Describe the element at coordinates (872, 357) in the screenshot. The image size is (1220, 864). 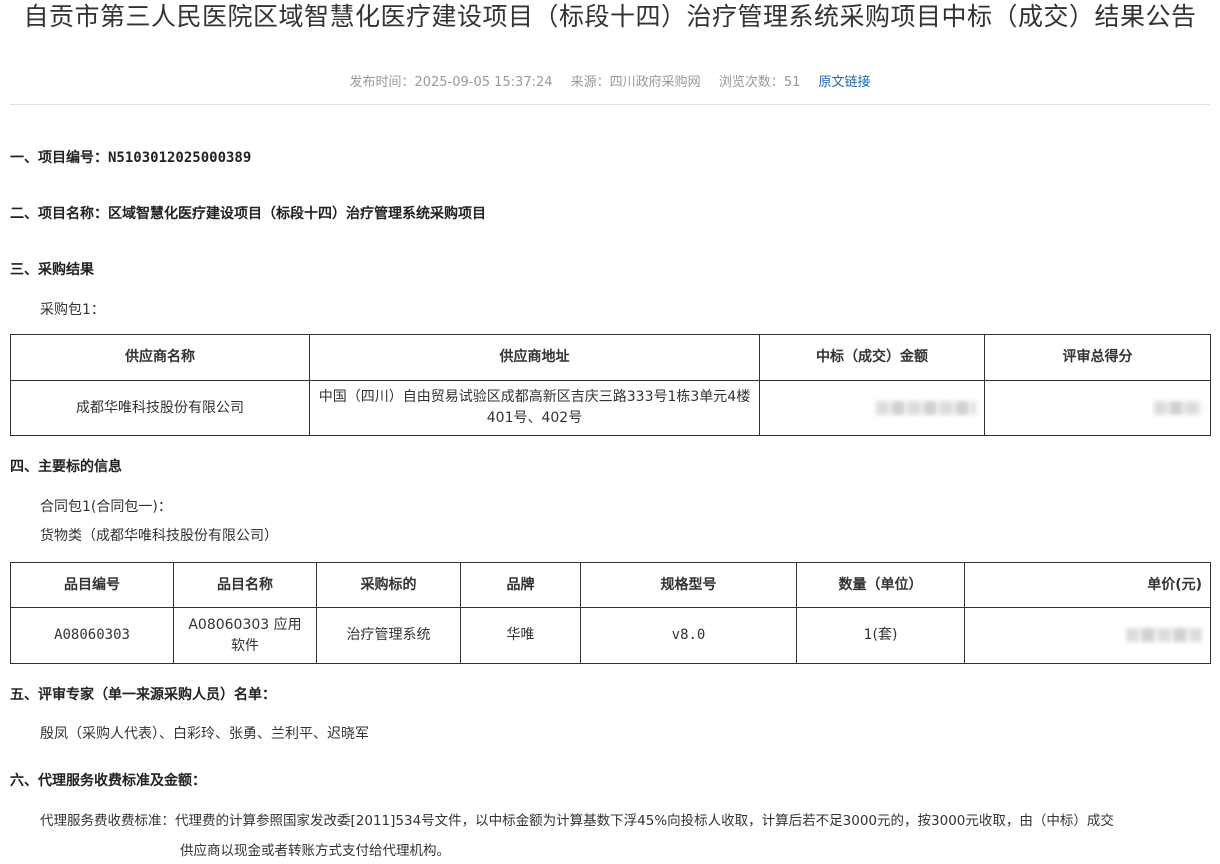
I see `col-award-amount: 中标（成交）金额` at that location.